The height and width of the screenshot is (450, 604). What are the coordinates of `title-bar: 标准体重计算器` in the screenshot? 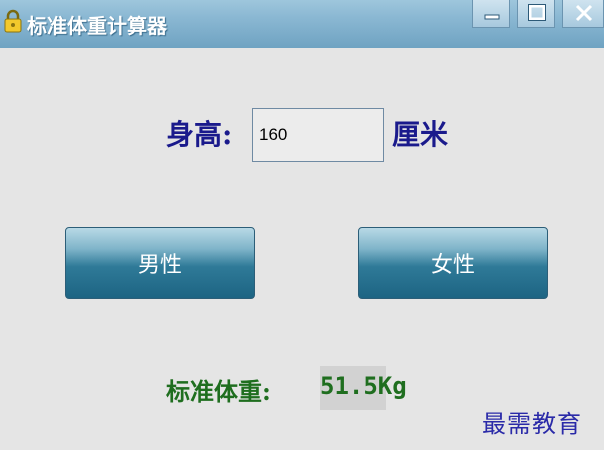 It's located at (302, 24).